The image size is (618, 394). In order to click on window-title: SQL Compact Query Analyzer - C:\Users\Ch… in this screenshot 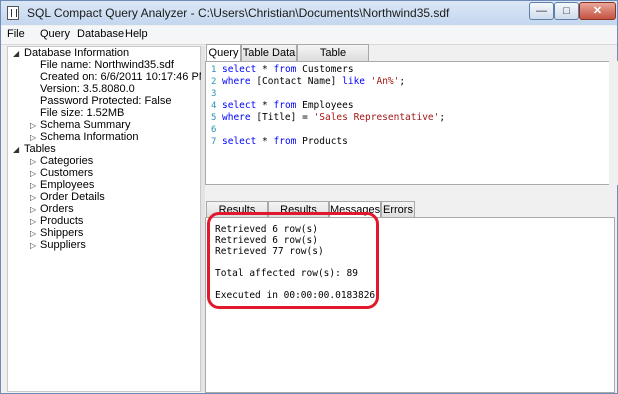, I will do `click(238, 13)`.